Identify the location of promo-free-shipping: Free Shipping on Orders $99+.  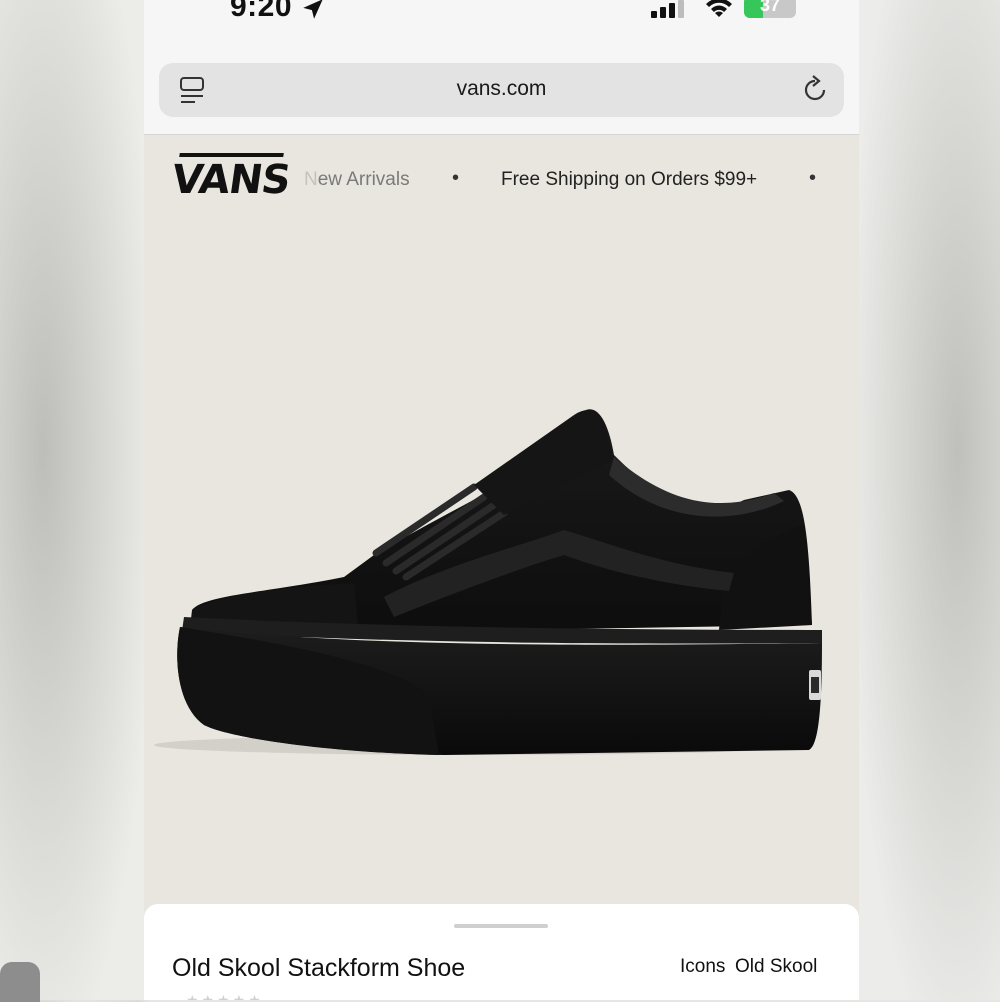
(629, 180).